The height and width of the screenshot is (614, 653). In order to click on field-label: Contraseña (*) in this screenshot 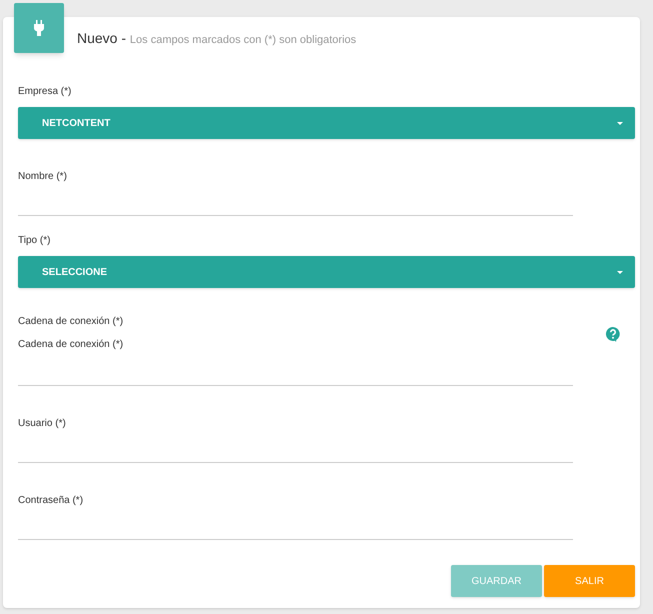, I will do `click(51, 501)`.